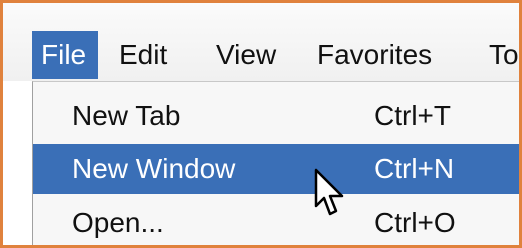  Describe the element at coordinates (329, 192) in the screenshot. I see `mouse-pointer-icon` at that location.